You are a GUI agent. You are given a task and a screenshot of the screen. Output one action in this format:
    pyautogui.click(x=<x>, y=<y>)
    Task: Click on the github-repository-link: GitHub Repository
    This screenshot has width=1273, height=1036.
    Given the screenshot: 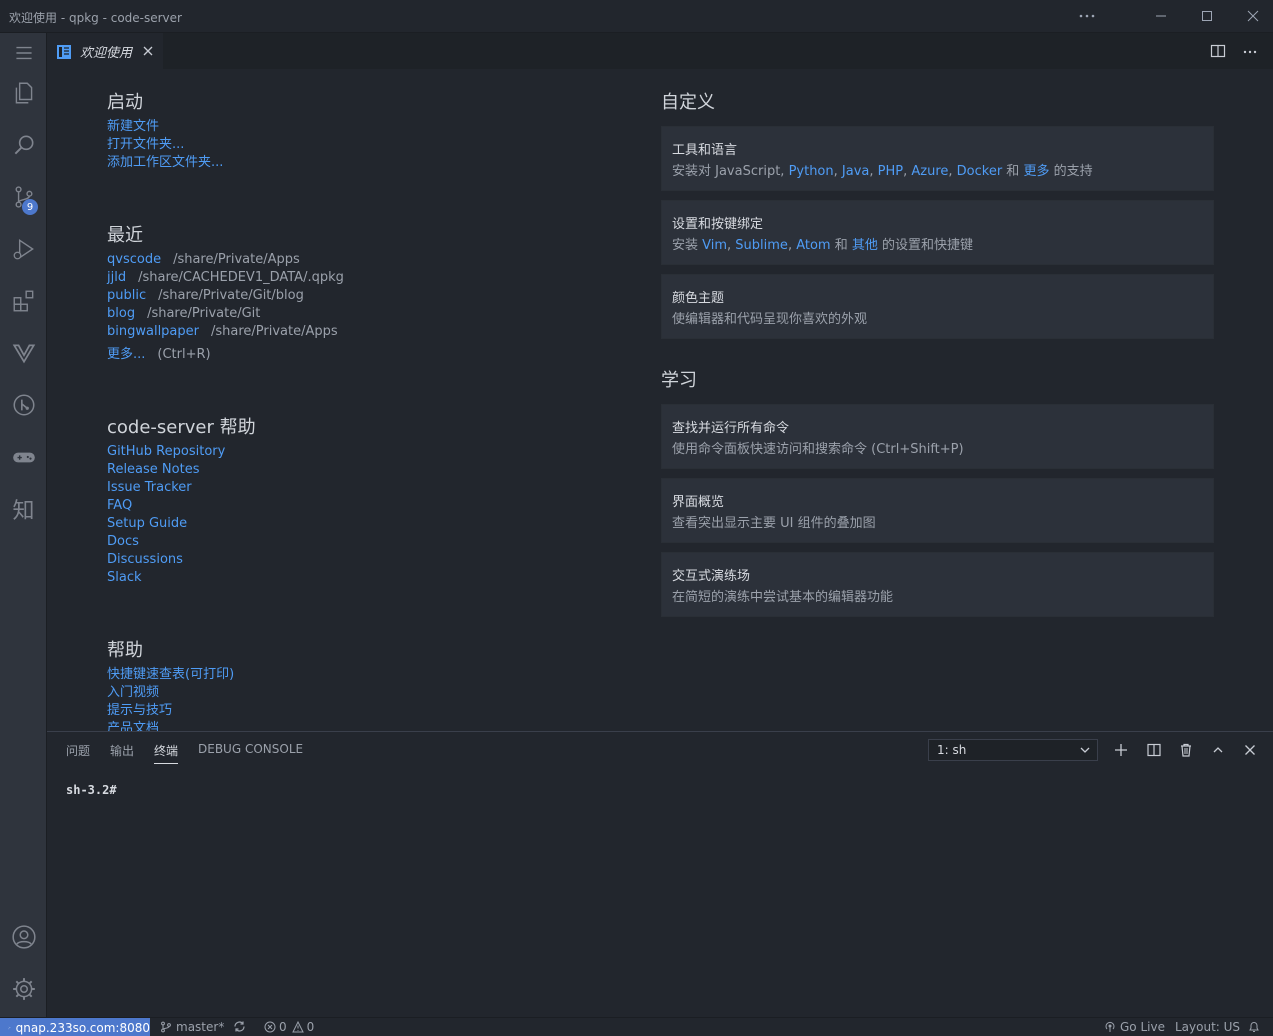 What is the action you would take?
    pyautogui.click(x=166, y=452)
    